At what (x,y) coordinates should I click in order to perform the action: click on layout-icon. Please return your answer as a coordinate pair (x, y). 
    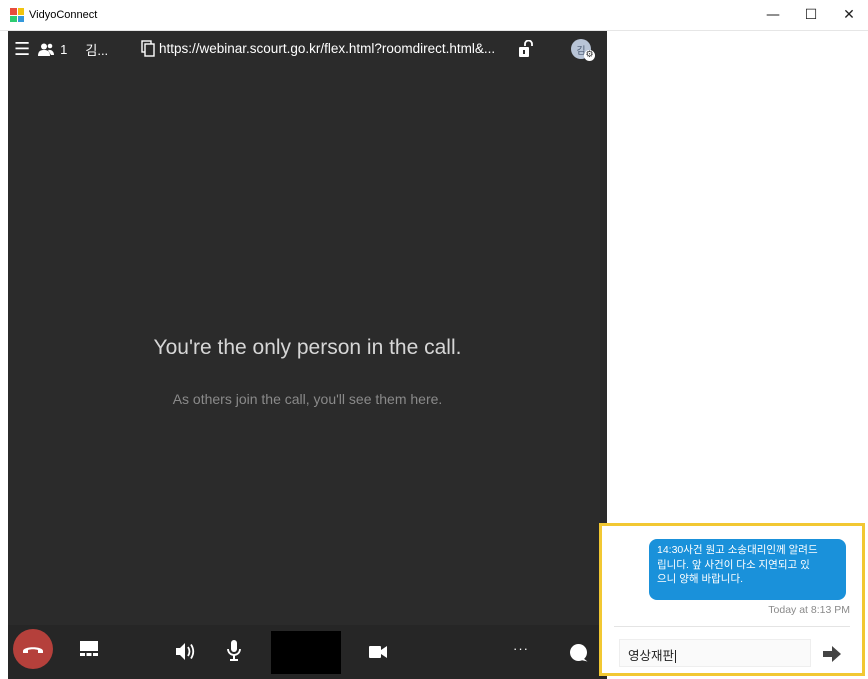
    Looking at the image, I should click on (89, 648).